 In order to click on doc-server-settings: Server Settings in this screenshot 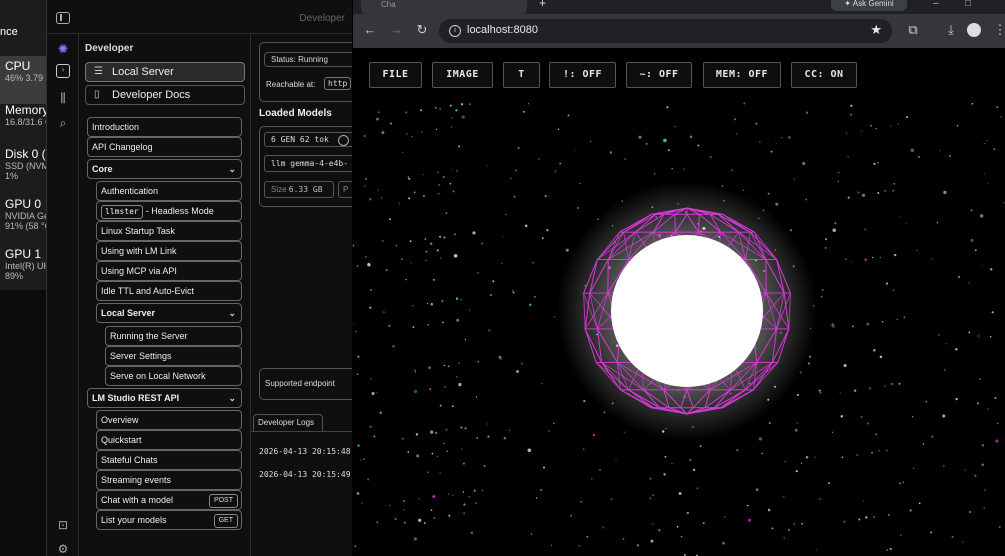, I will do `click(173, 356)`.